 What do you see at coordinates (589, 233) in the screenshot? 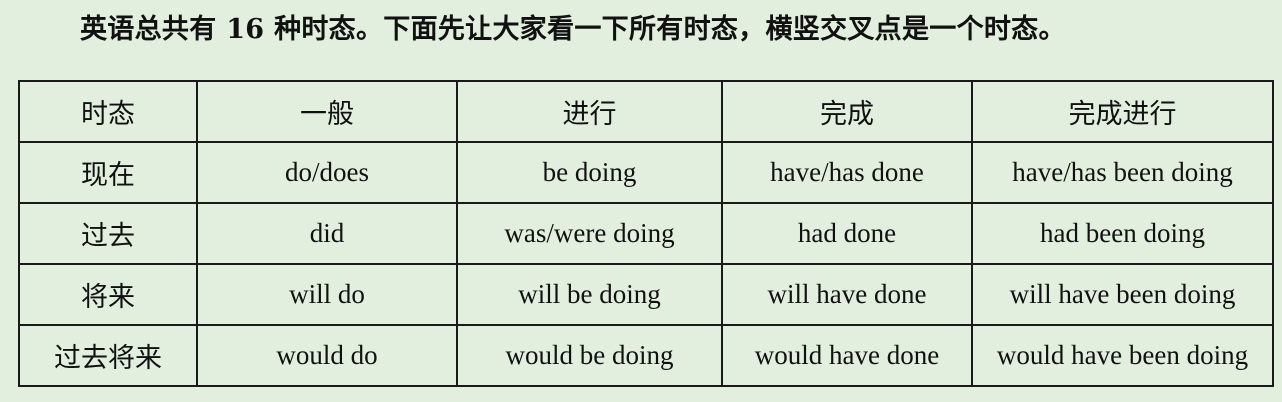
I see `table-cell: was/were doing` at bounding box center [589, 233].